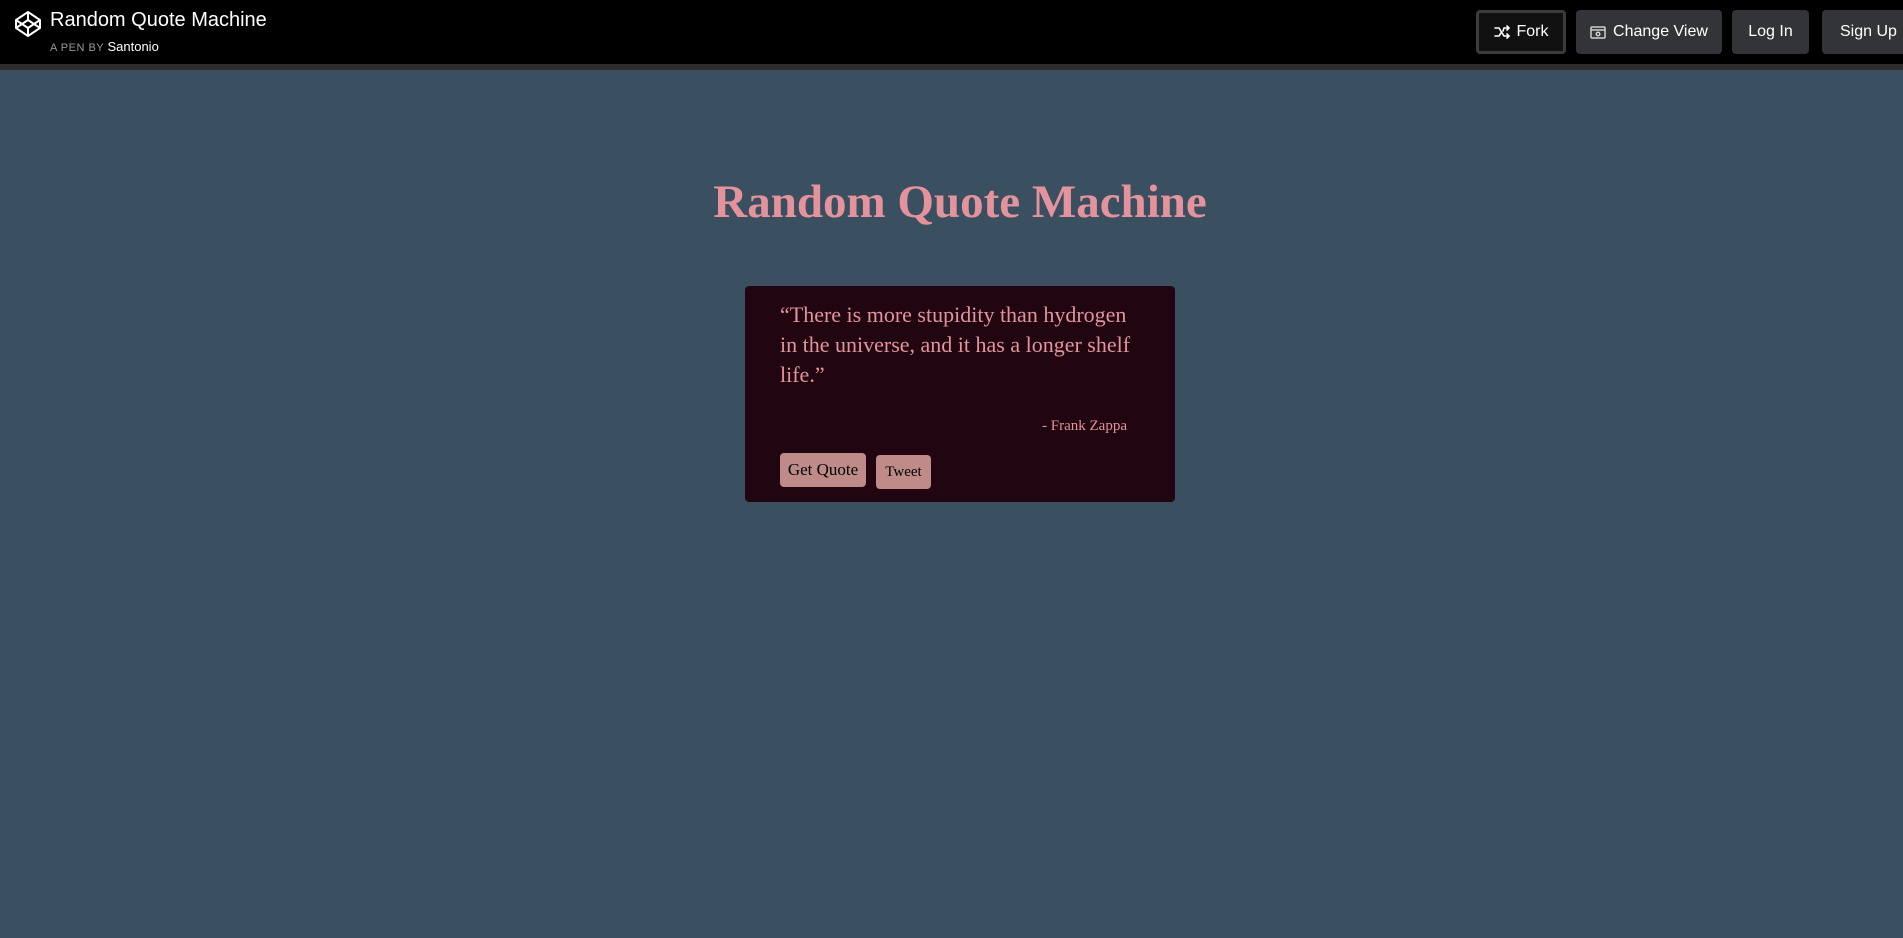 The height and width of the screenshot is (938, 1903). I want to click on log-in-button: Log In, so click(1770, 32).